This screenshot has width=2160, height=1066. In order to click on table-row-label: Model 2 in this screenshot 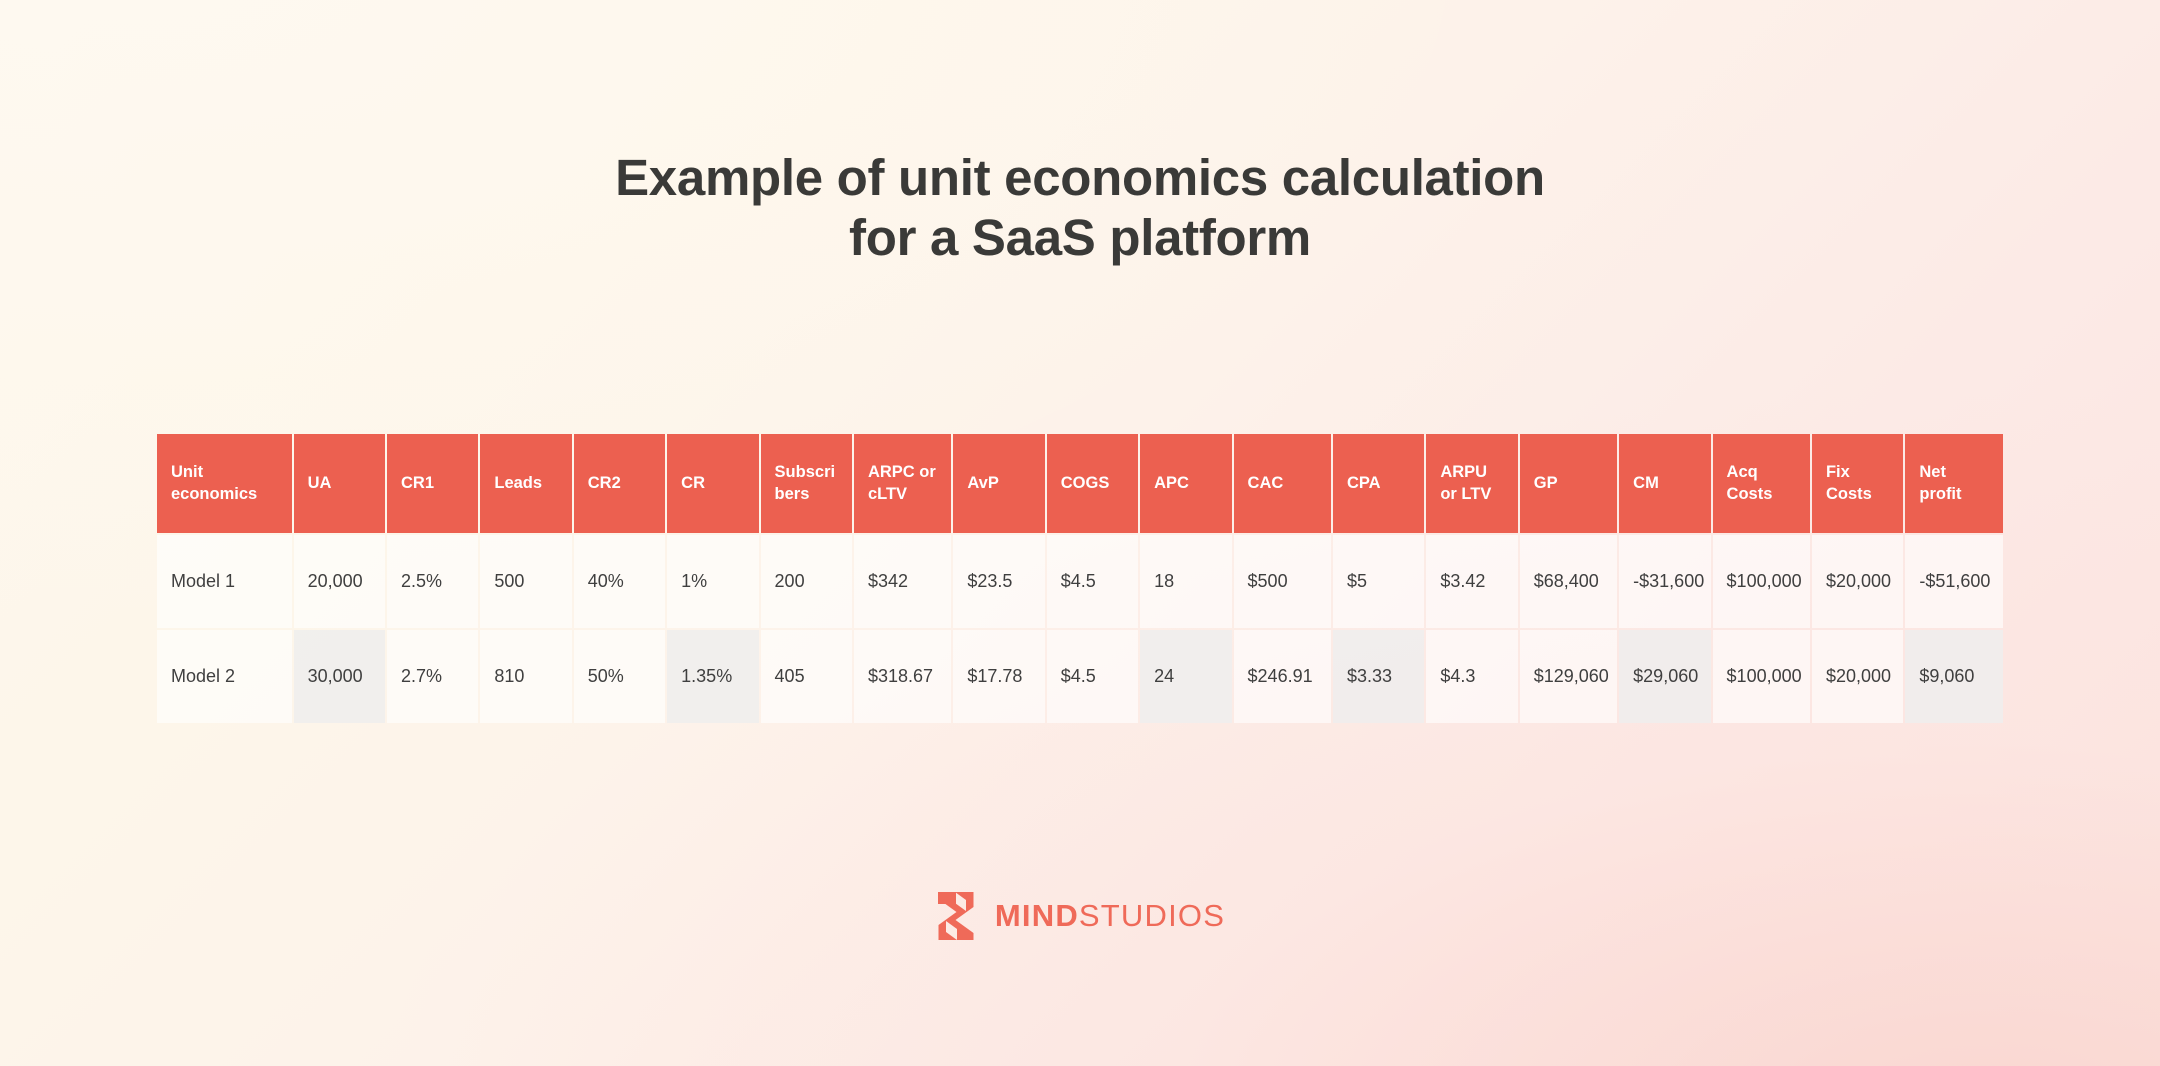, I will do `click(224, 676)`.